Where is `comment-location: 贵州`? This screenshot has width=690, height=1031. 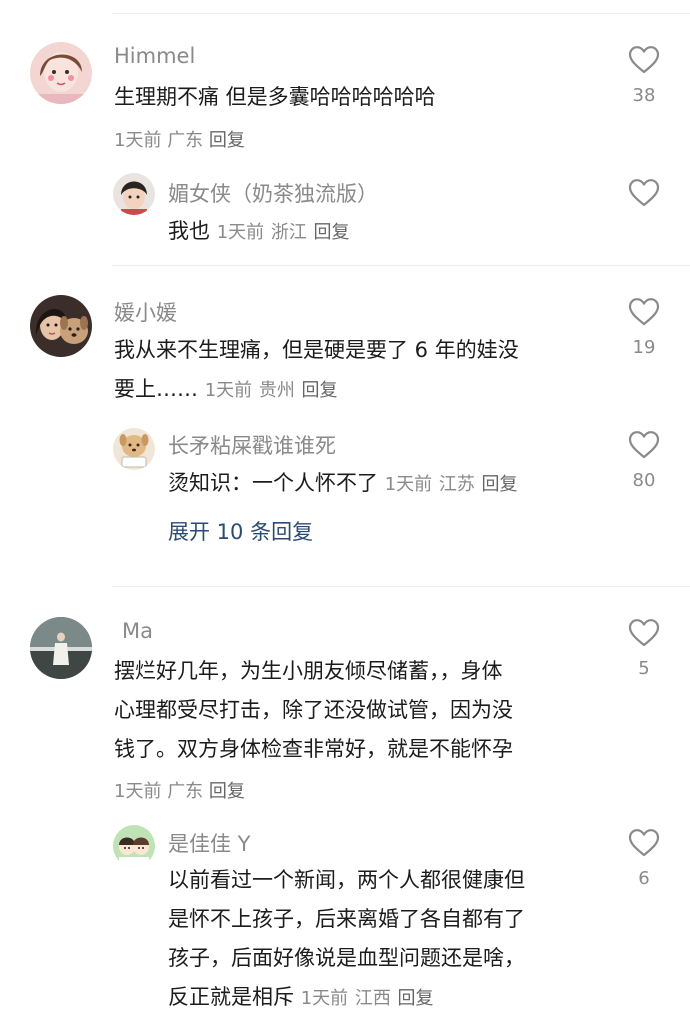 comment-location: 贵州 is located at coordinates (276, 390).